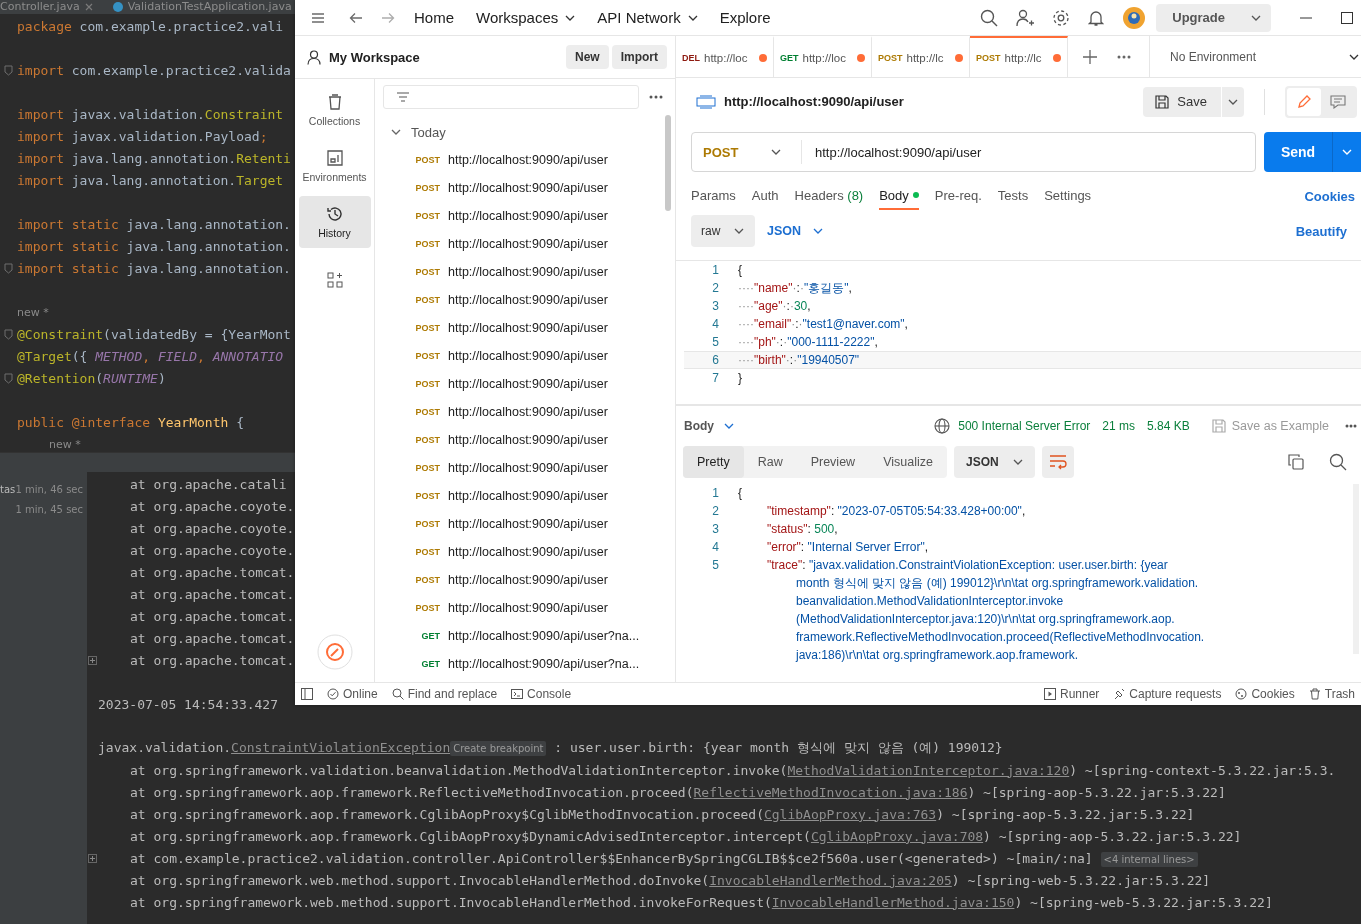 This screenshot has width=1361, height=924. Describe the element at coordinates (639, 57) in the screenshot. I see `workspace-button: Import` at that location.